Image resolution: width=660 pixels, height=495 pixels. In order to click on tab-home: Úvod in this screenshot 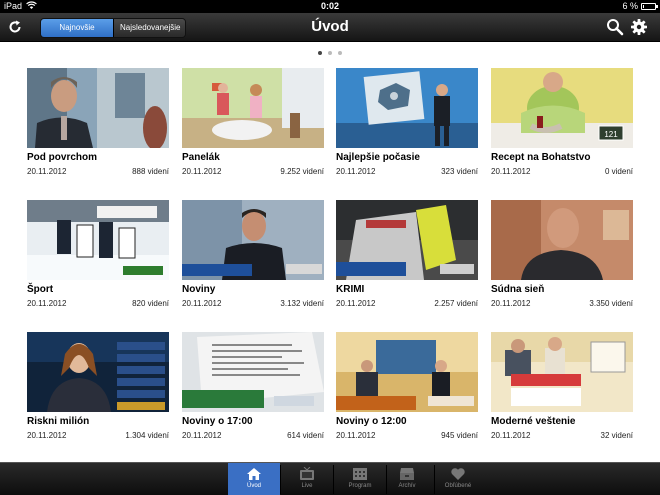, I will do `click(254, 479)`.